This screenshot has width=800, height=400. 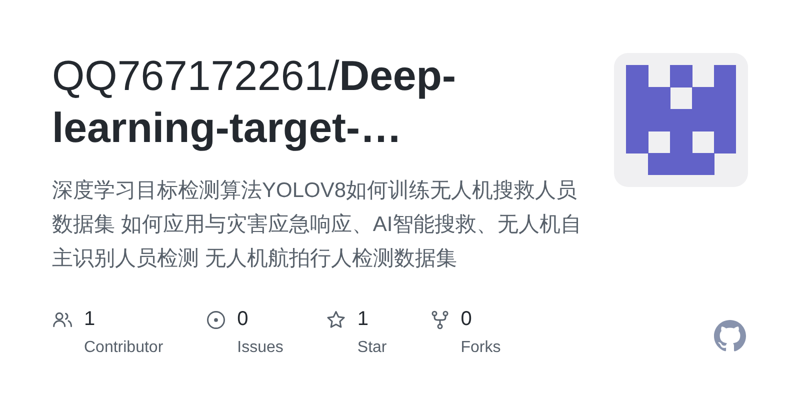 I want to click on stat-label: Contributor, so click(x=124, y=348).